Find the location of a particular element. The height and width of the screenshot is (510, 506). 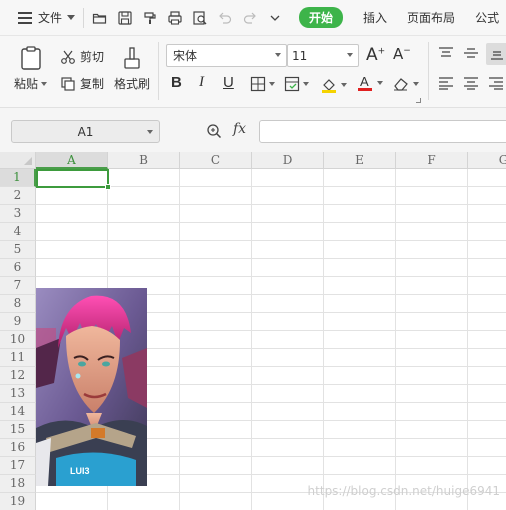

cell-style-button is located at coordinates (296, 84).